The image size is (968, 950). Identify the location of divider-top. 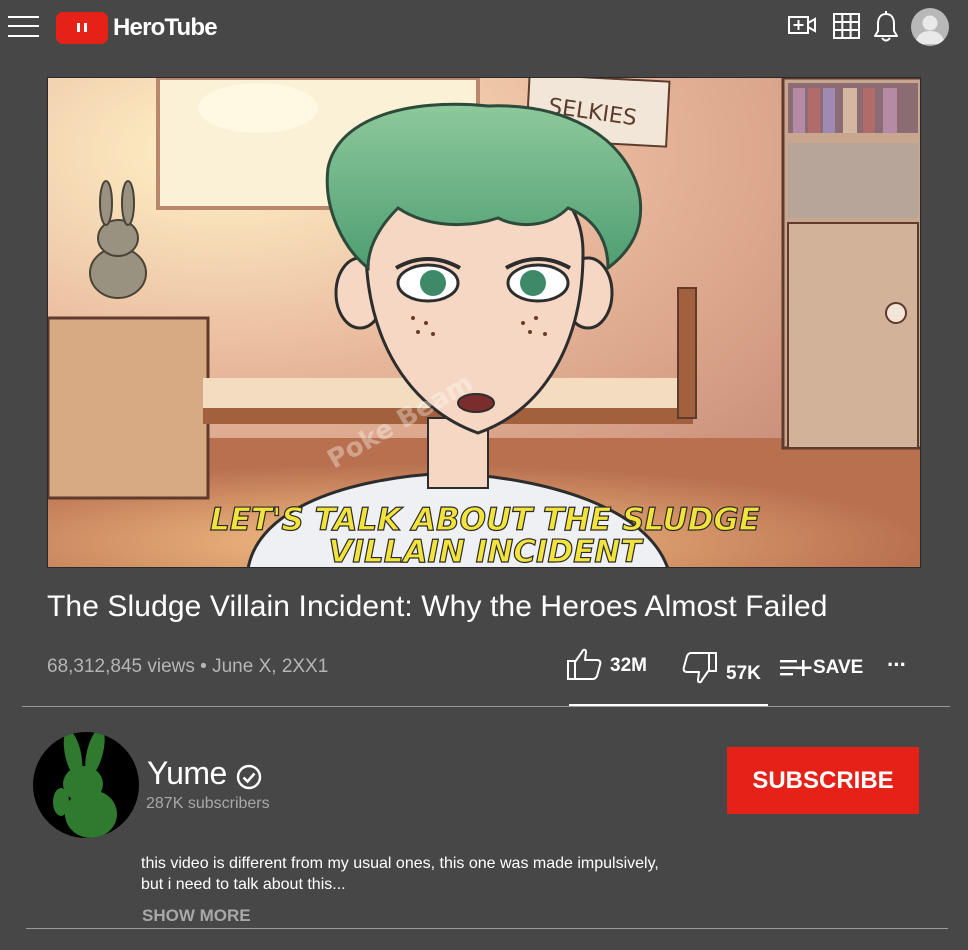
(486, 706).